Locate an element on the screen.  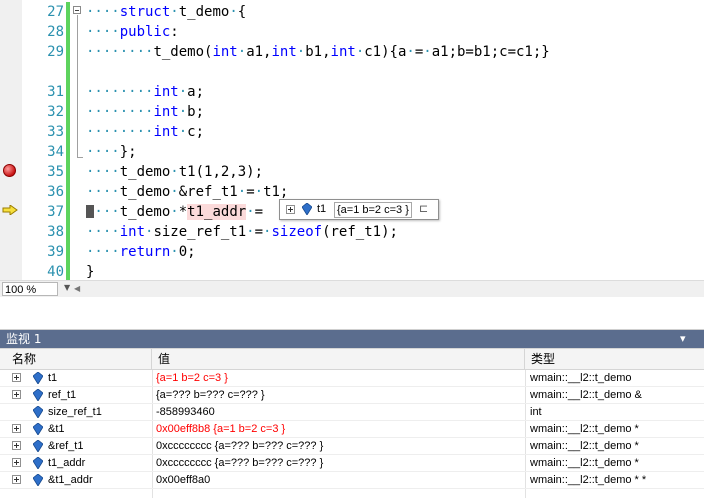
code-token: a1;b=b1;c=c1;} is located at coordinates (490, 52).